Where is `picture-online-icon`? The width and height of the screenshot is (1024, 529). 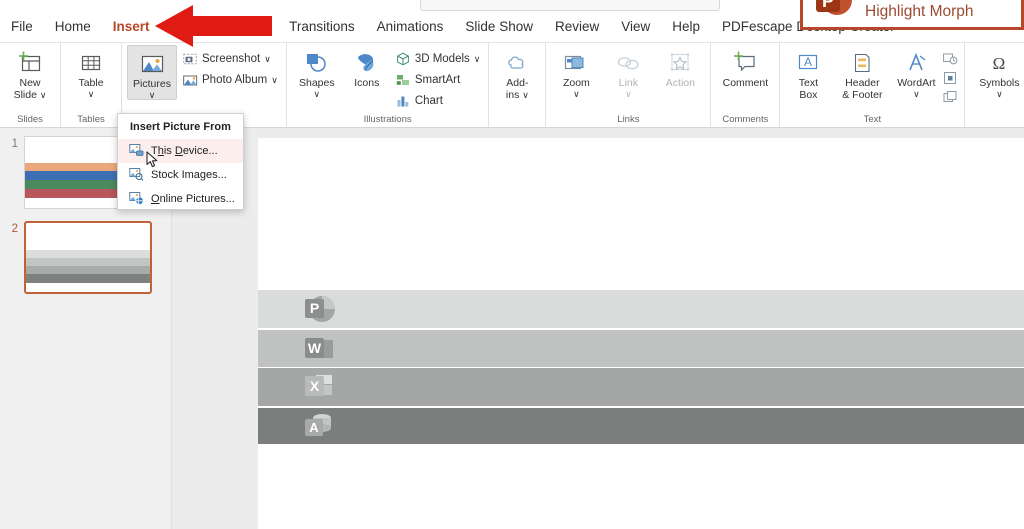 picture-online-icon is located at coordinates (136, 199).